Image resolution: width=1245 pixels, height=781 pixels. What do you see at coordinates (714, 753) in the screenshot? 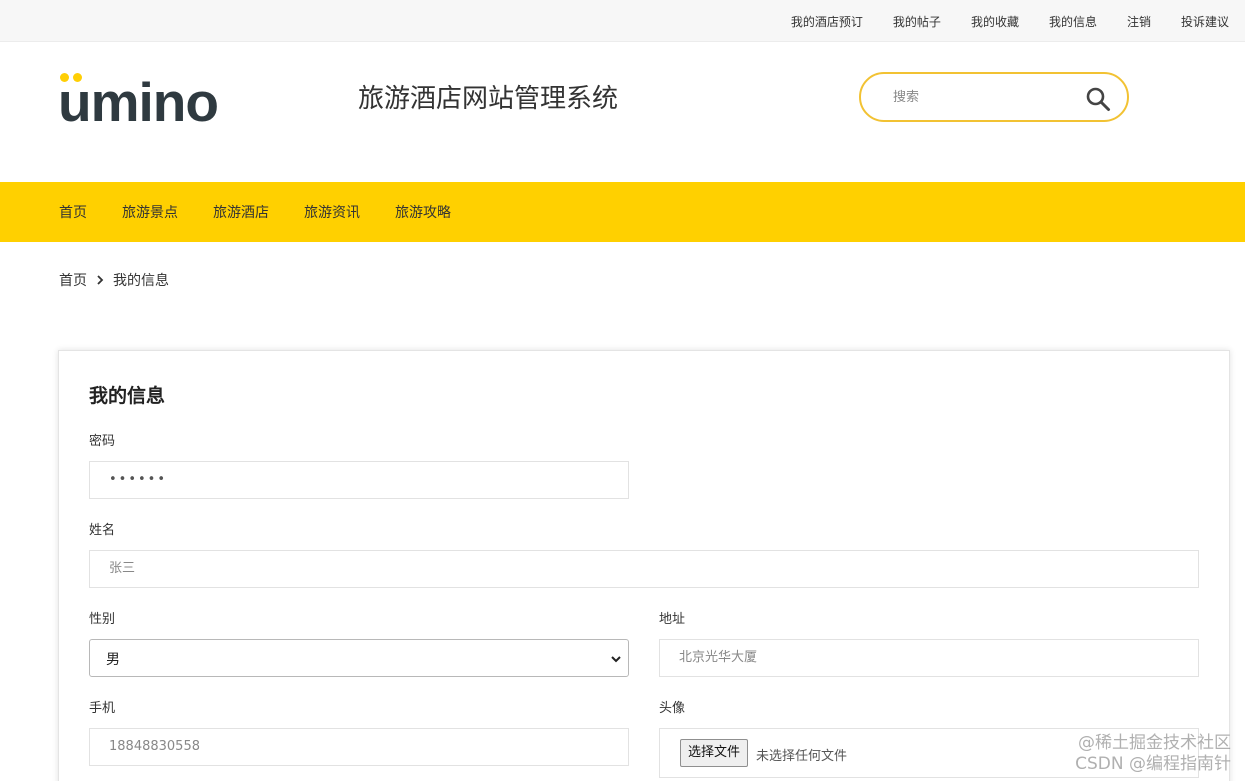
I see `choose-file-button: 选择文件` at bounding box center [714, 753].